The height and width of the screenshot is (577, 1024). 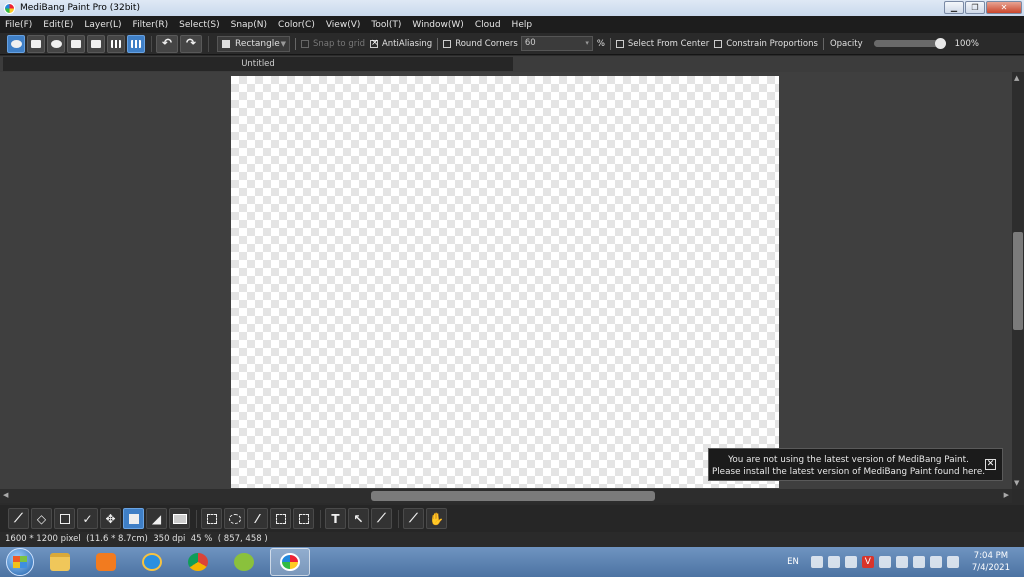 I want to click on taskbar-green-app, so click(x=244, y=562).